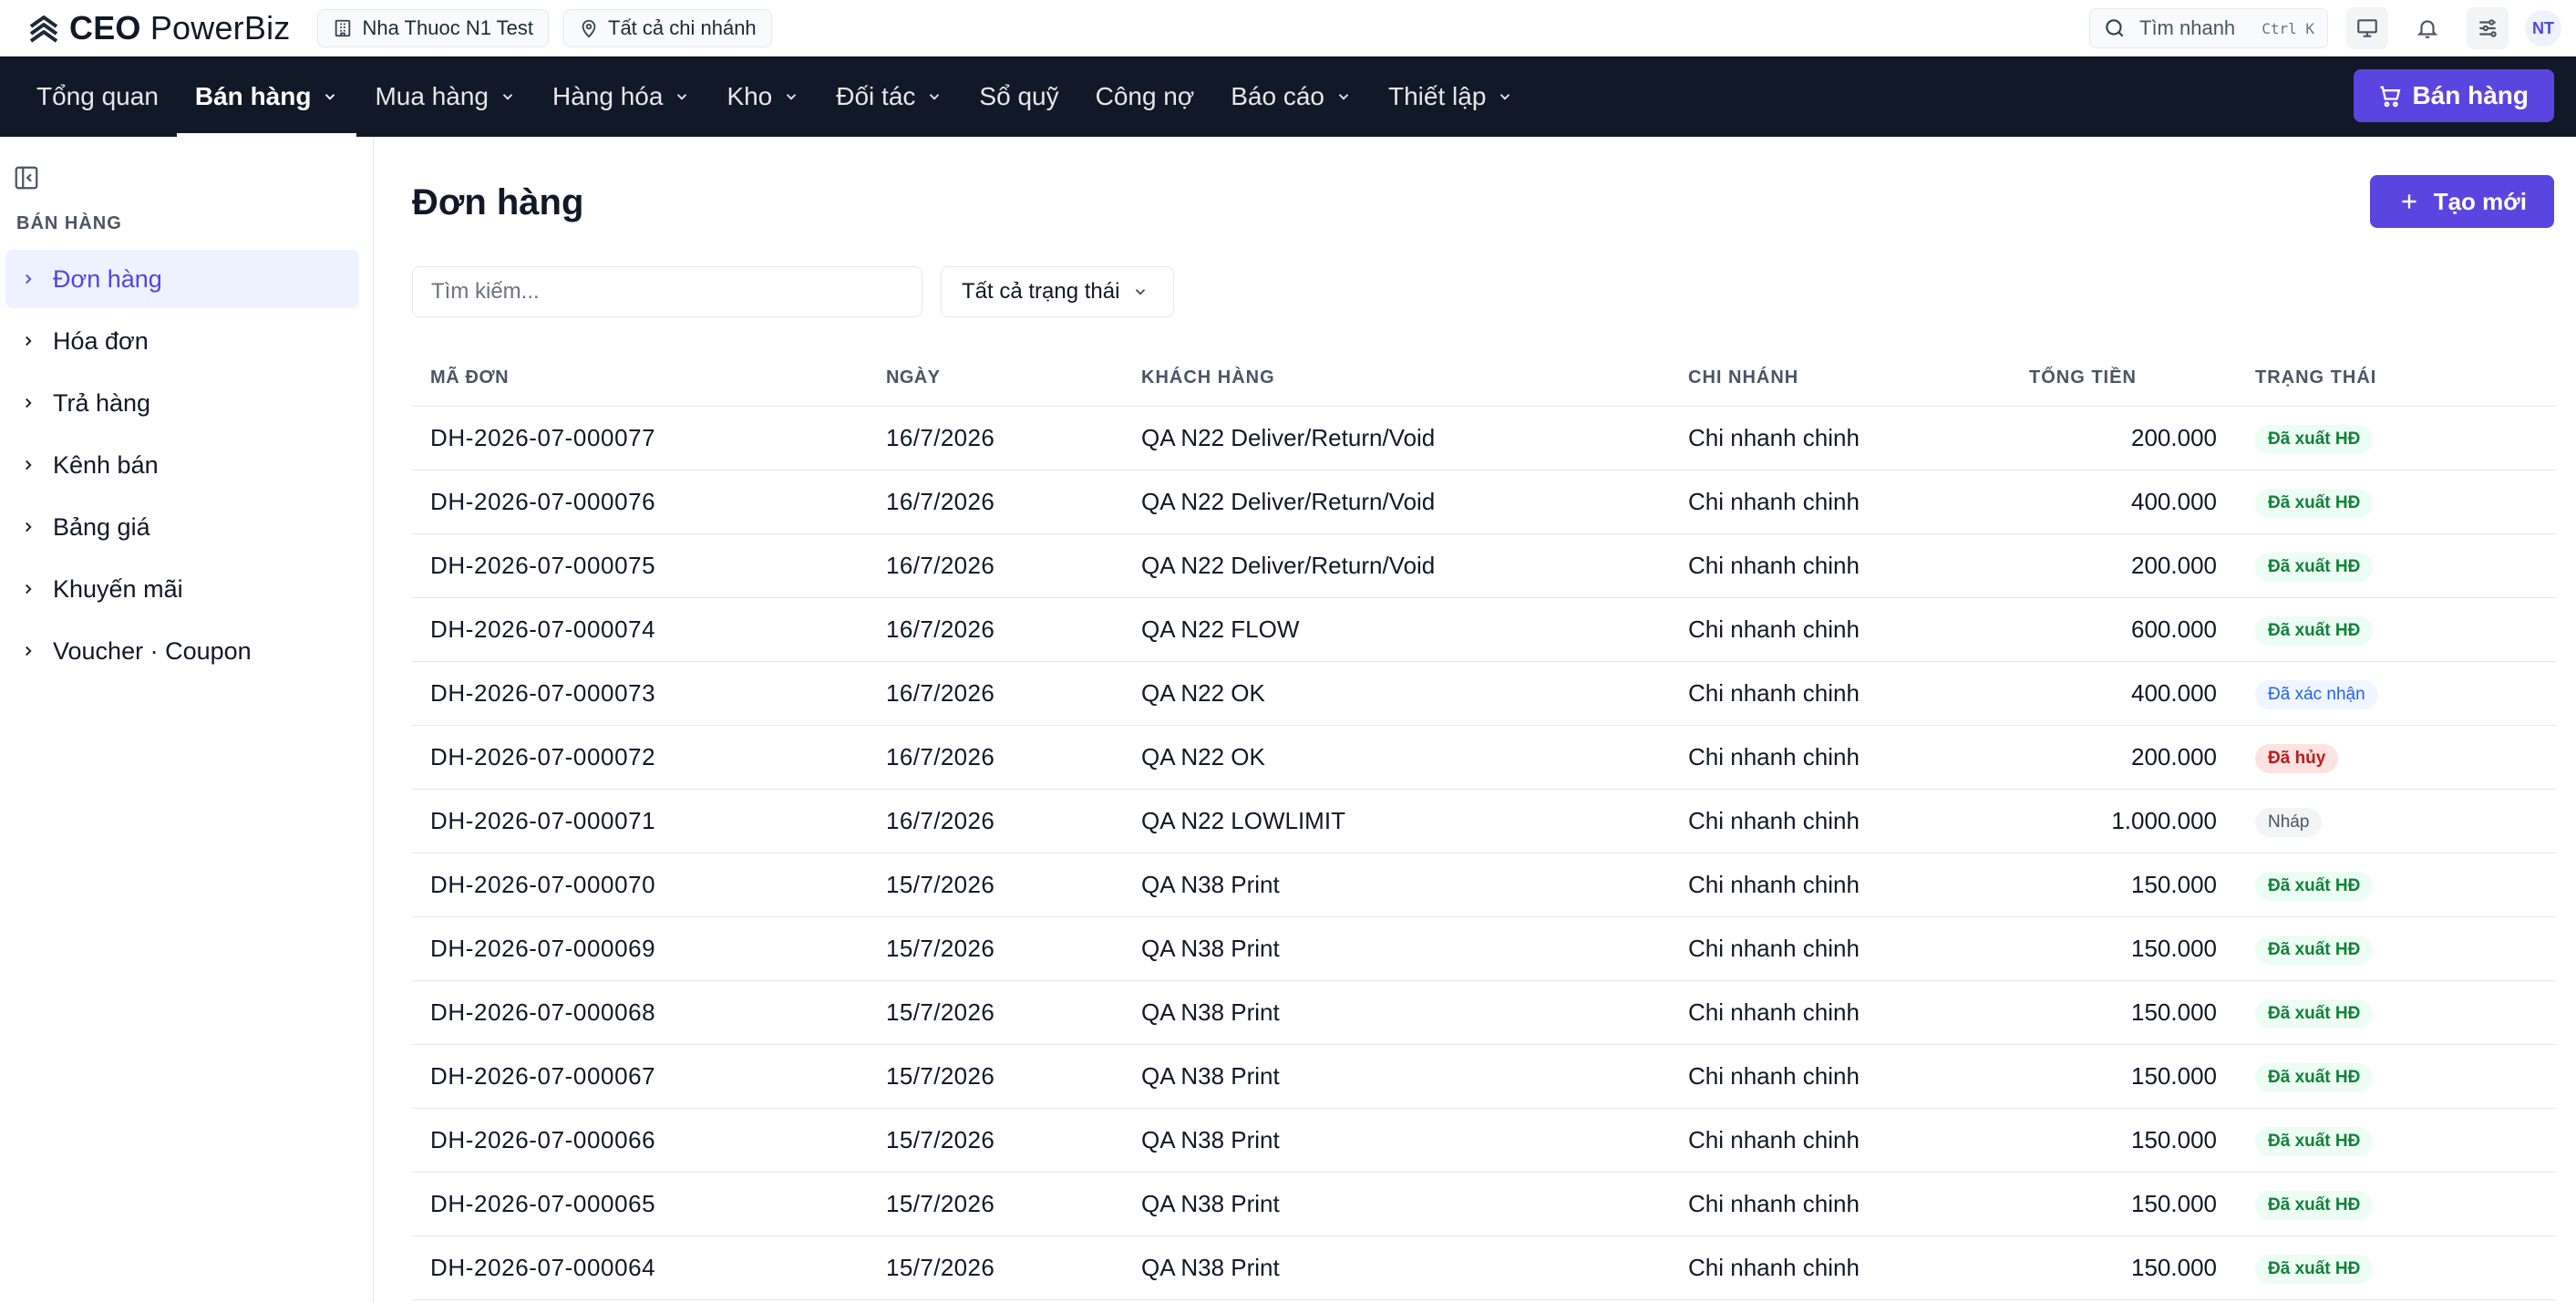 This screenshot has height=1303, width=2576. I want to click on sidebar-item-kenh-ban: Kênh bán, so click(182, 465).